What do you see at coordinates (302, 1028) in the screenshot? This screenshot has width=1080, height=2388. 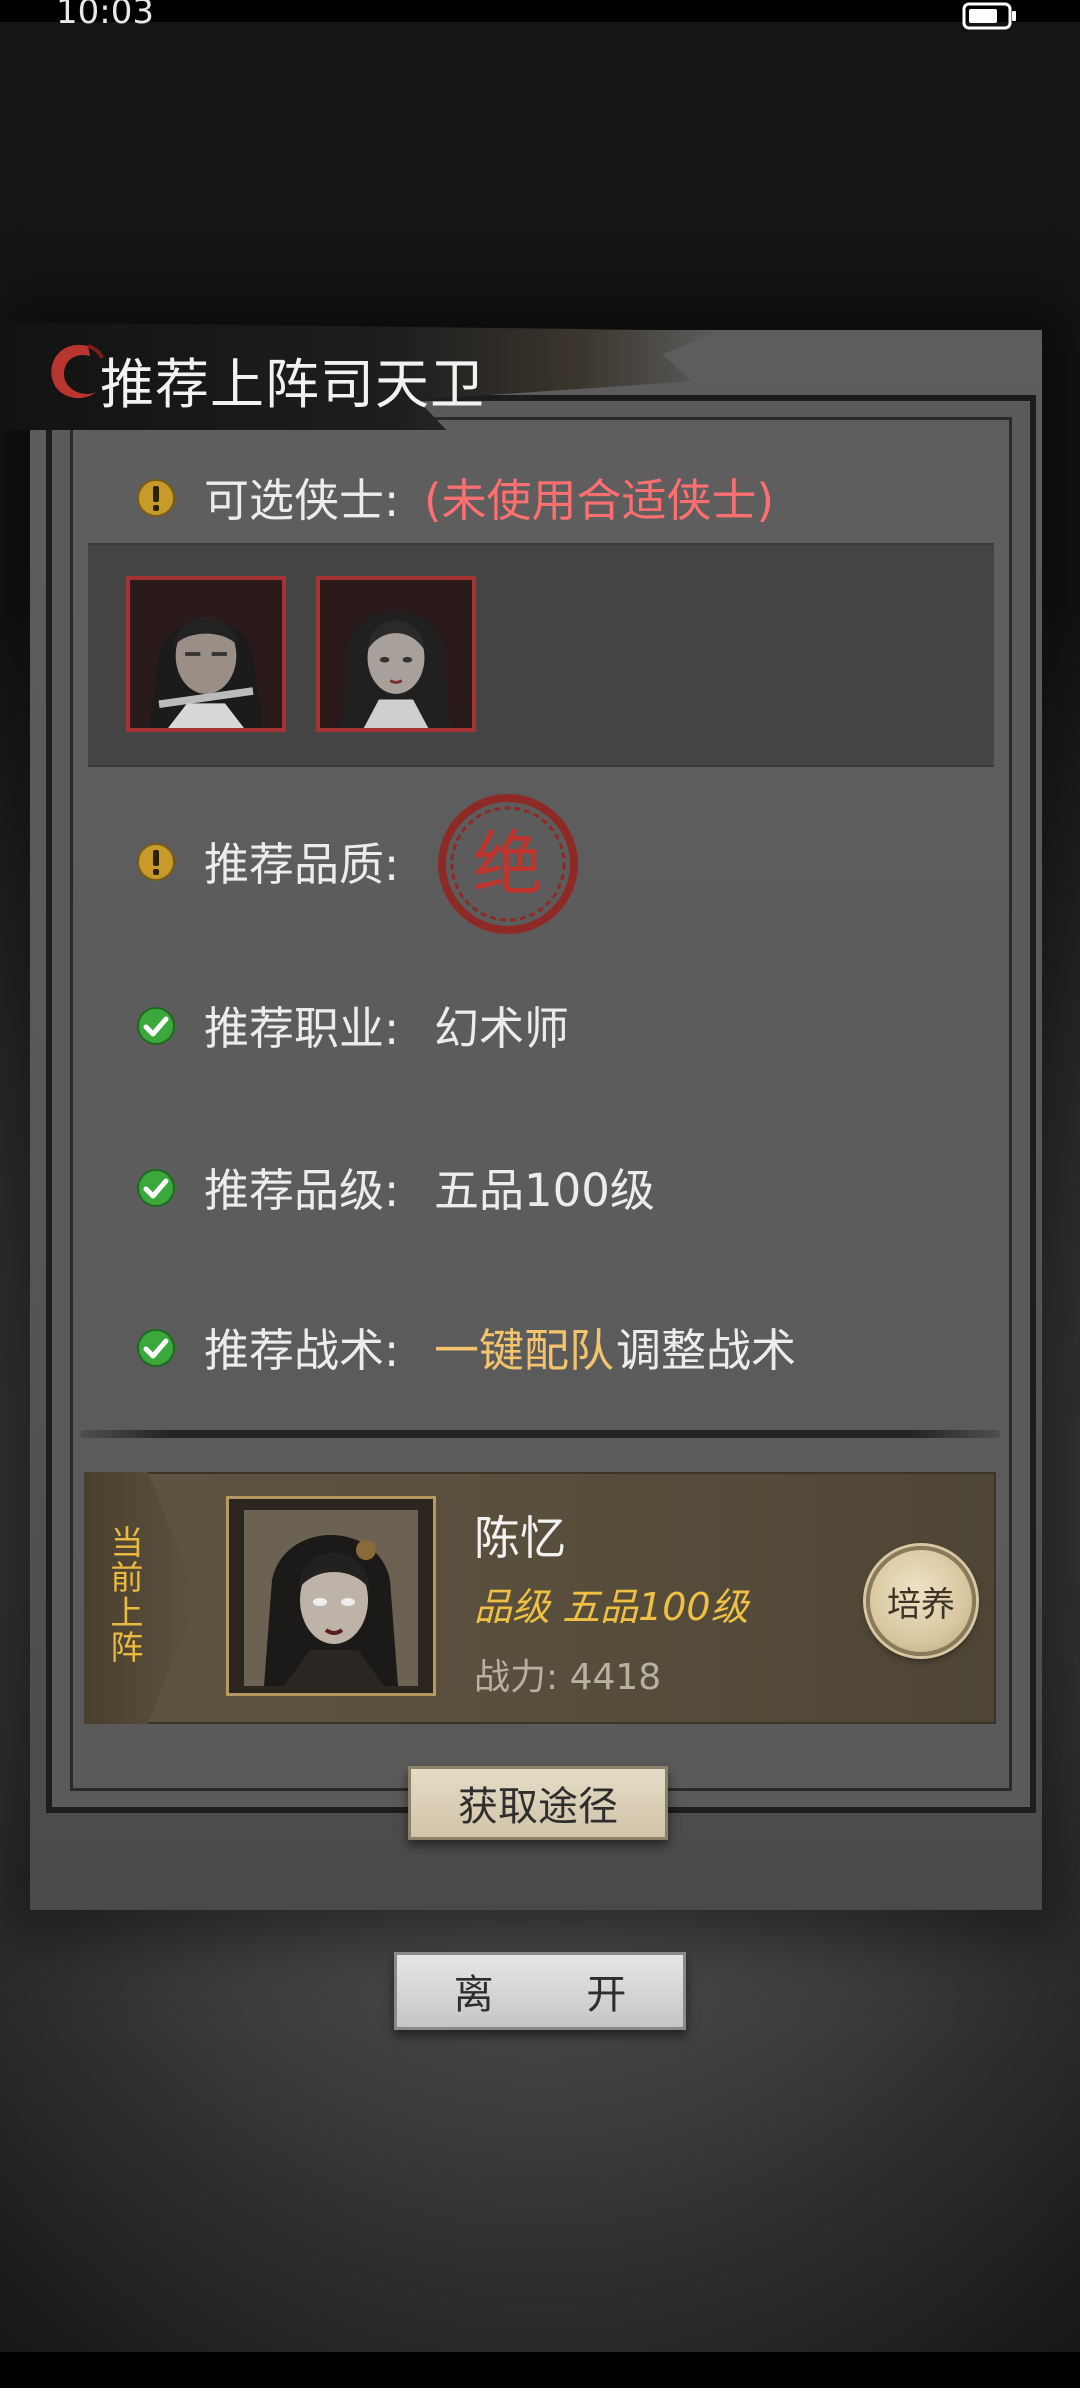 I see `profession-label: 推荐职业:` at bounding box center [302, 1028].